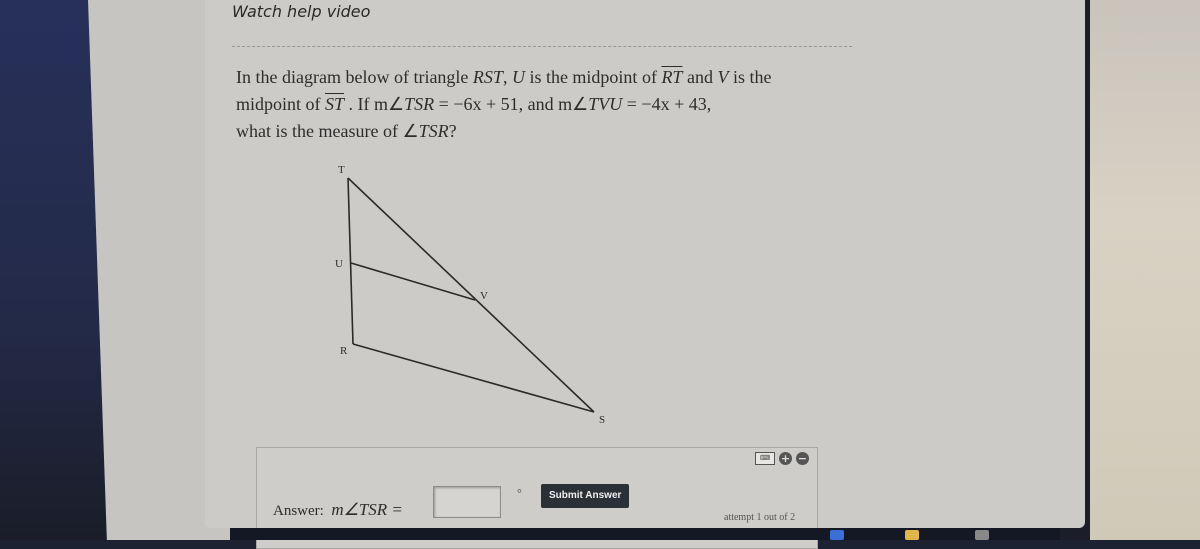 The image size is (1200, 549). Describe the element at coordinates (723, 77) in the screenshot. I see `q-var: V` at that location.